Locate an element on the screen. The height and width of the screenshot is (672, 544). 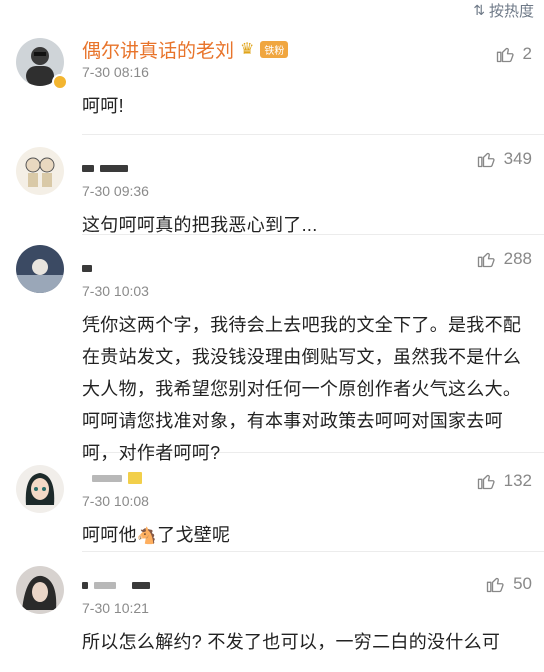
like-button: 349 is located at coordinates (504, 159).